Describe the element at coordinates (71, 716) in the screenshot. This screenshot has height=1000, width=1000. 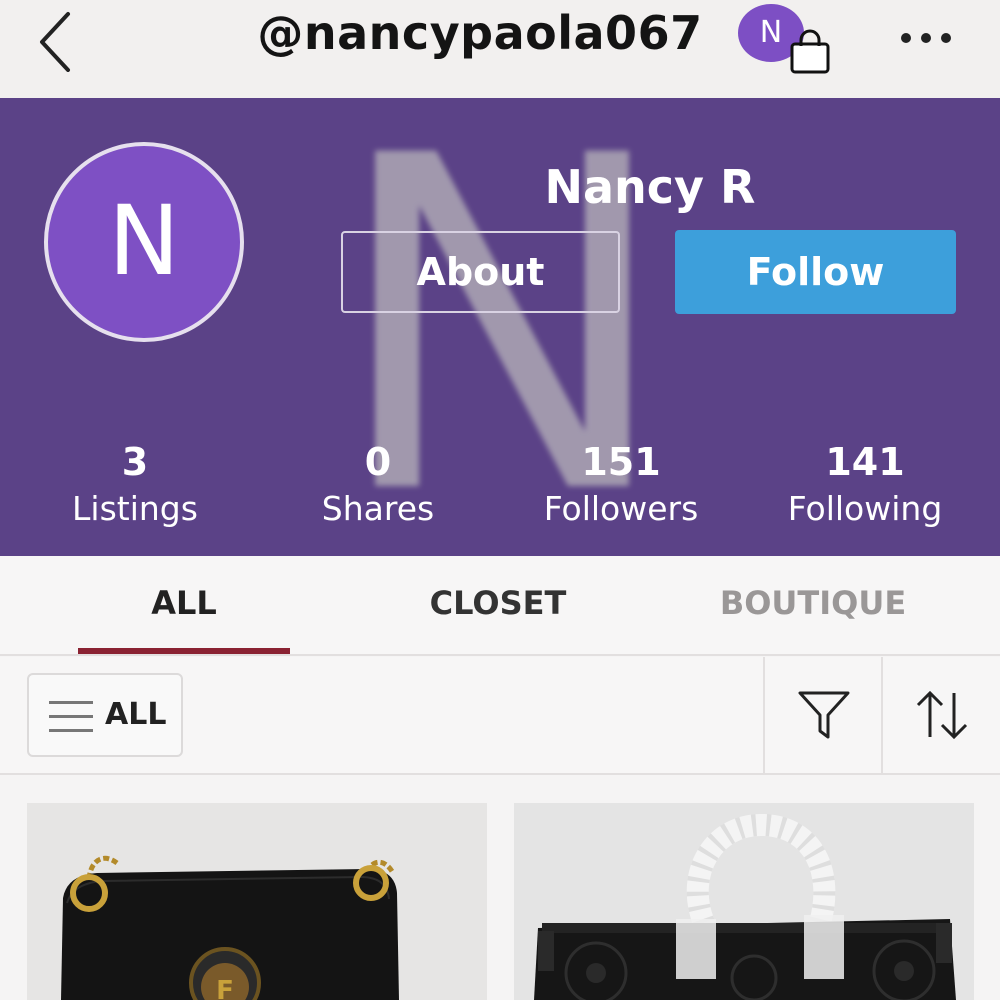
I see `menu-icon` at that location.